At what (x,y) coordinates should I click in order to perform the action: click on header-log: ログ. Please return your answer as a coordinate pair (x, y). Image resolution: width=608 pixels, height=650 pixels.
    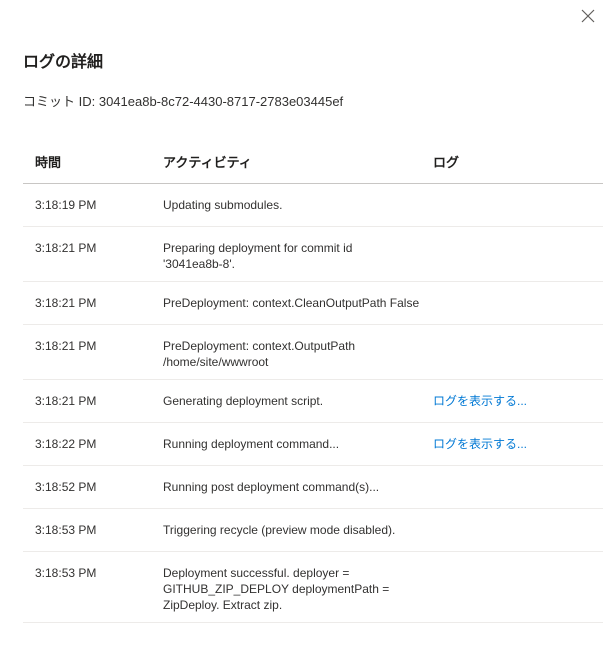
    Looking at the image, I should click on (518, 161).